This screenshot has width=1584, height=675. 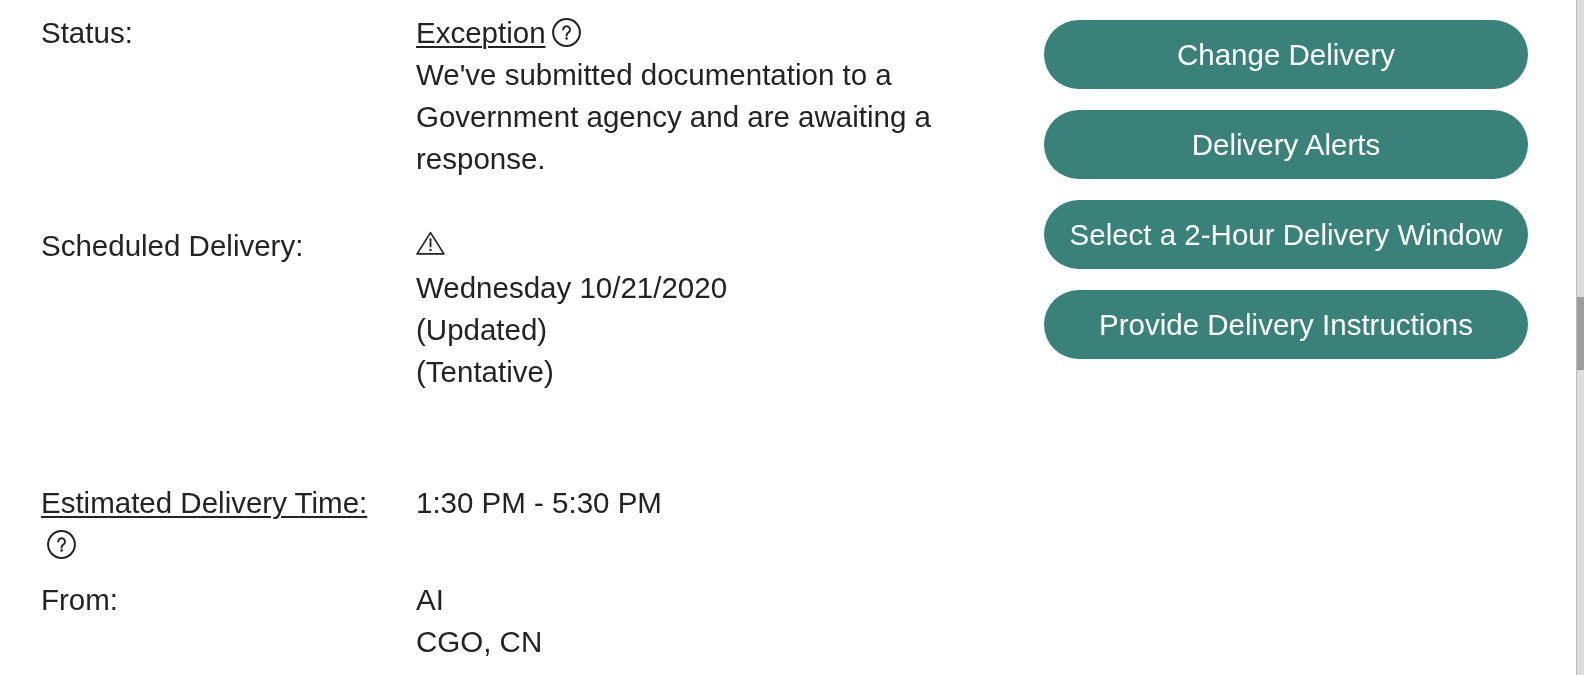 What do you see at coordinates (172, 245) in the screenshot?
I see `field-label: Scheduled Delivery:` at bounding box center [172, 245].